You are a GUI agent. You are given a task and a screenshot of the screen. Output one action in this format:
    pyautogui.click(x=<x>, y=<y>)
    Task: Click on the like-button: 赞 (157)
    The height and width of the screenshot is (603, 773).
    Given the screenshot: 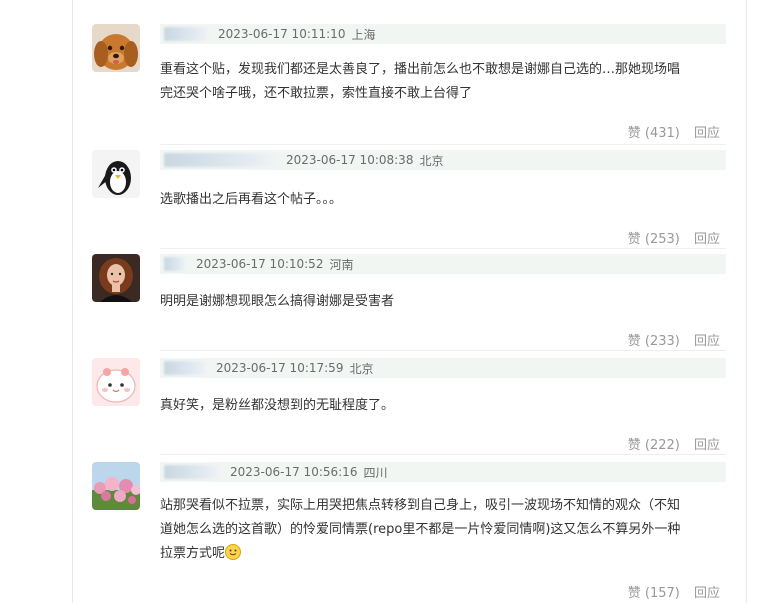 What is the action you would take?
    pyautogui.click(x=654, y=593)
    